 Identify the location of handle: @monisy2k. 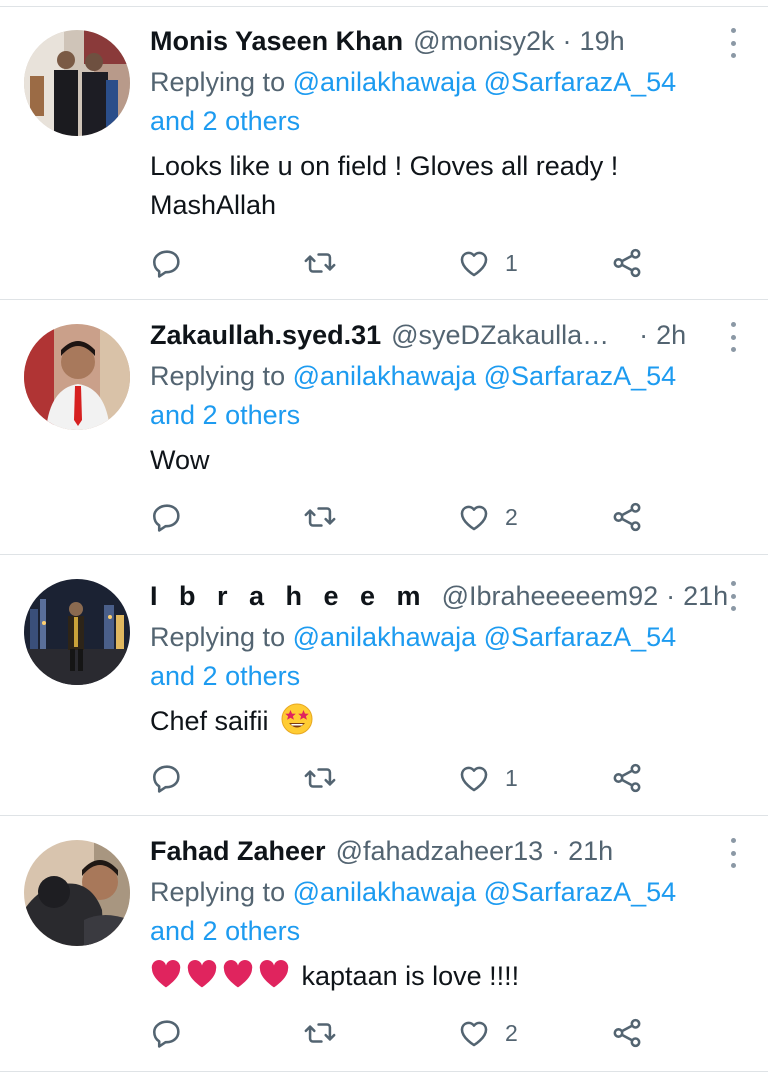
(483, 41).